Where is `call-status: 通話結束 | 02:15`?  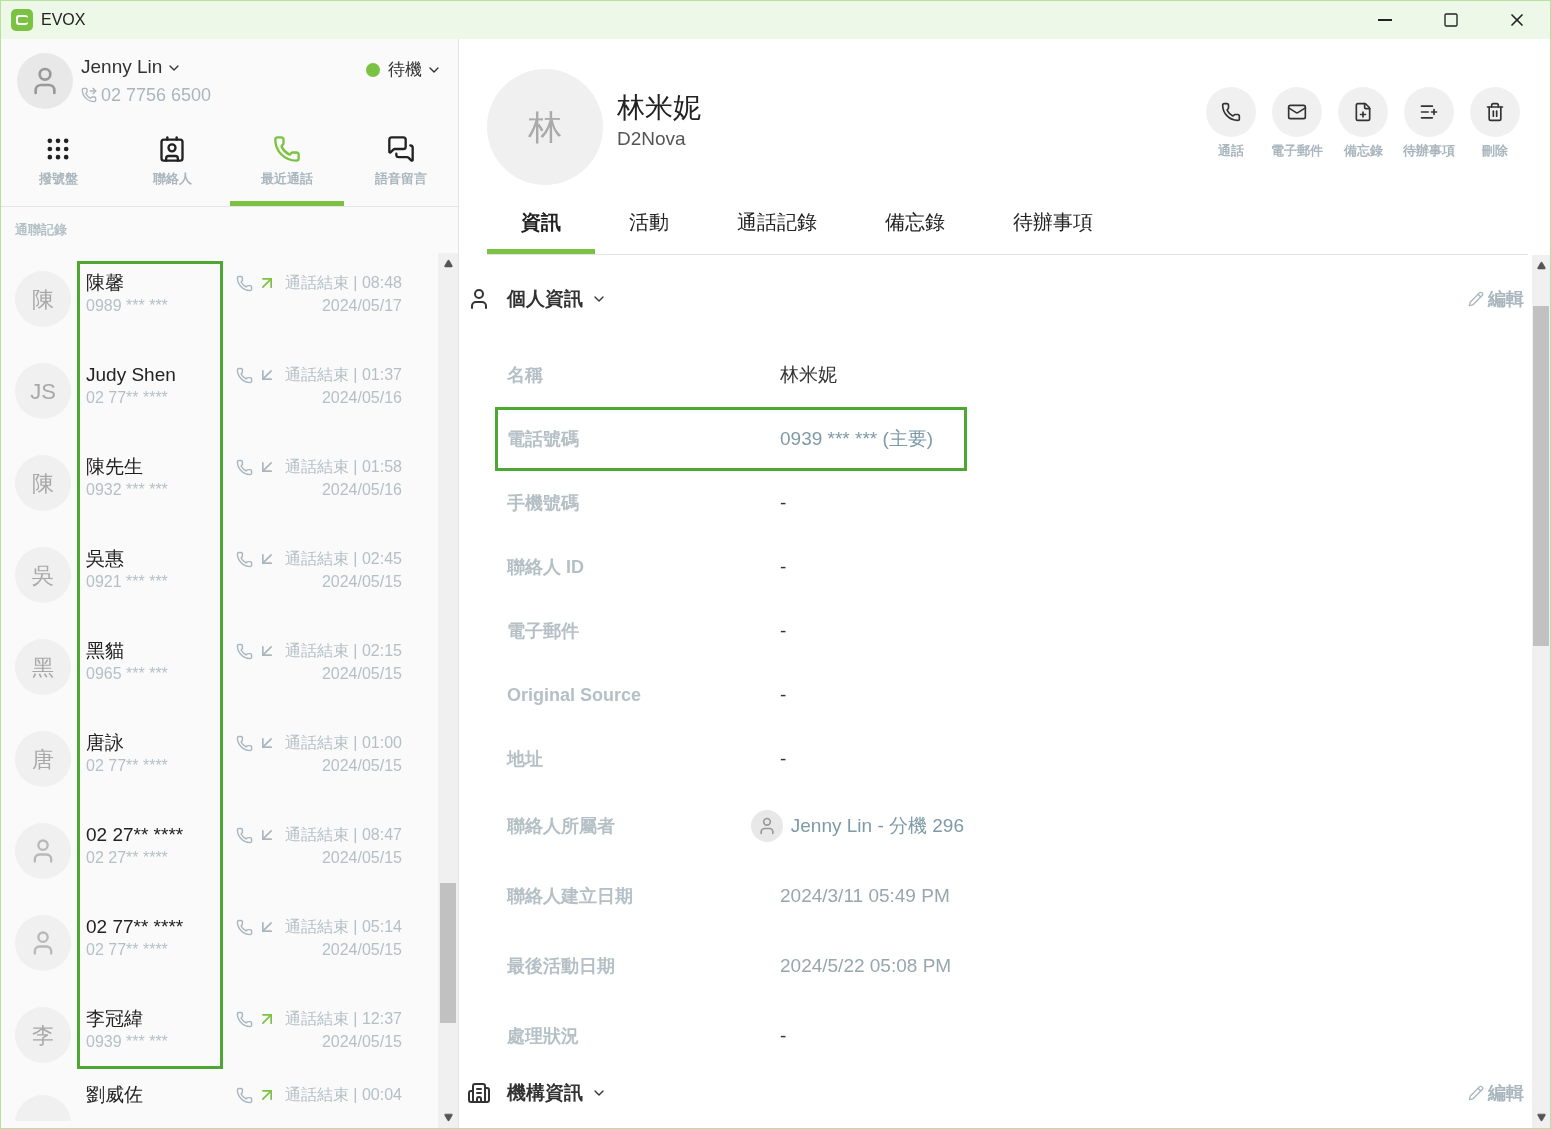 call-status: 通話結束 | 02:15 is located at coordinates (343, 651).